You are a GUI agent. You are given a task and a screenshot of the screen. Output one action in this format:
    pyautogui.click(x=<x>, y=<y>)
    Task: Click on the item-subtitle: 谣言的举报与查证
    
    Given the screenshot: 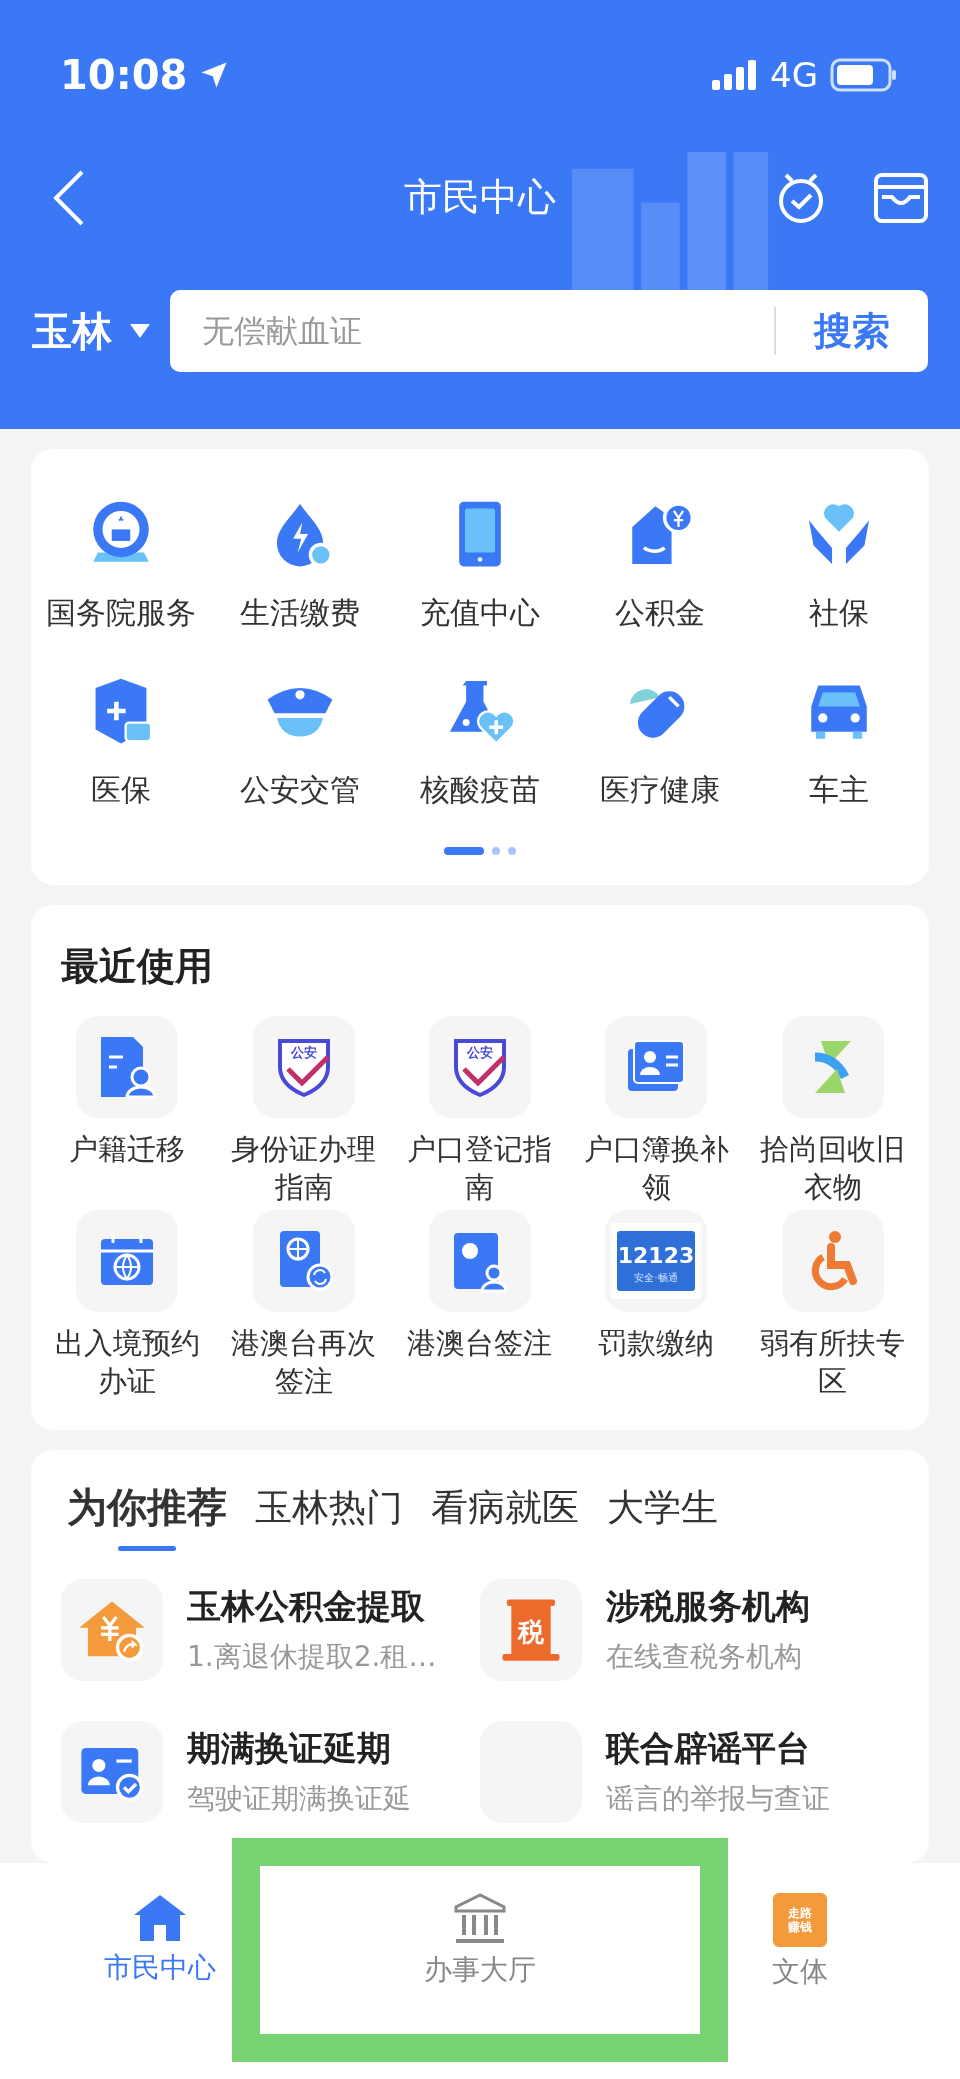 What is the action you would take?
    pyautogui.click(x=718, y=1799)
    